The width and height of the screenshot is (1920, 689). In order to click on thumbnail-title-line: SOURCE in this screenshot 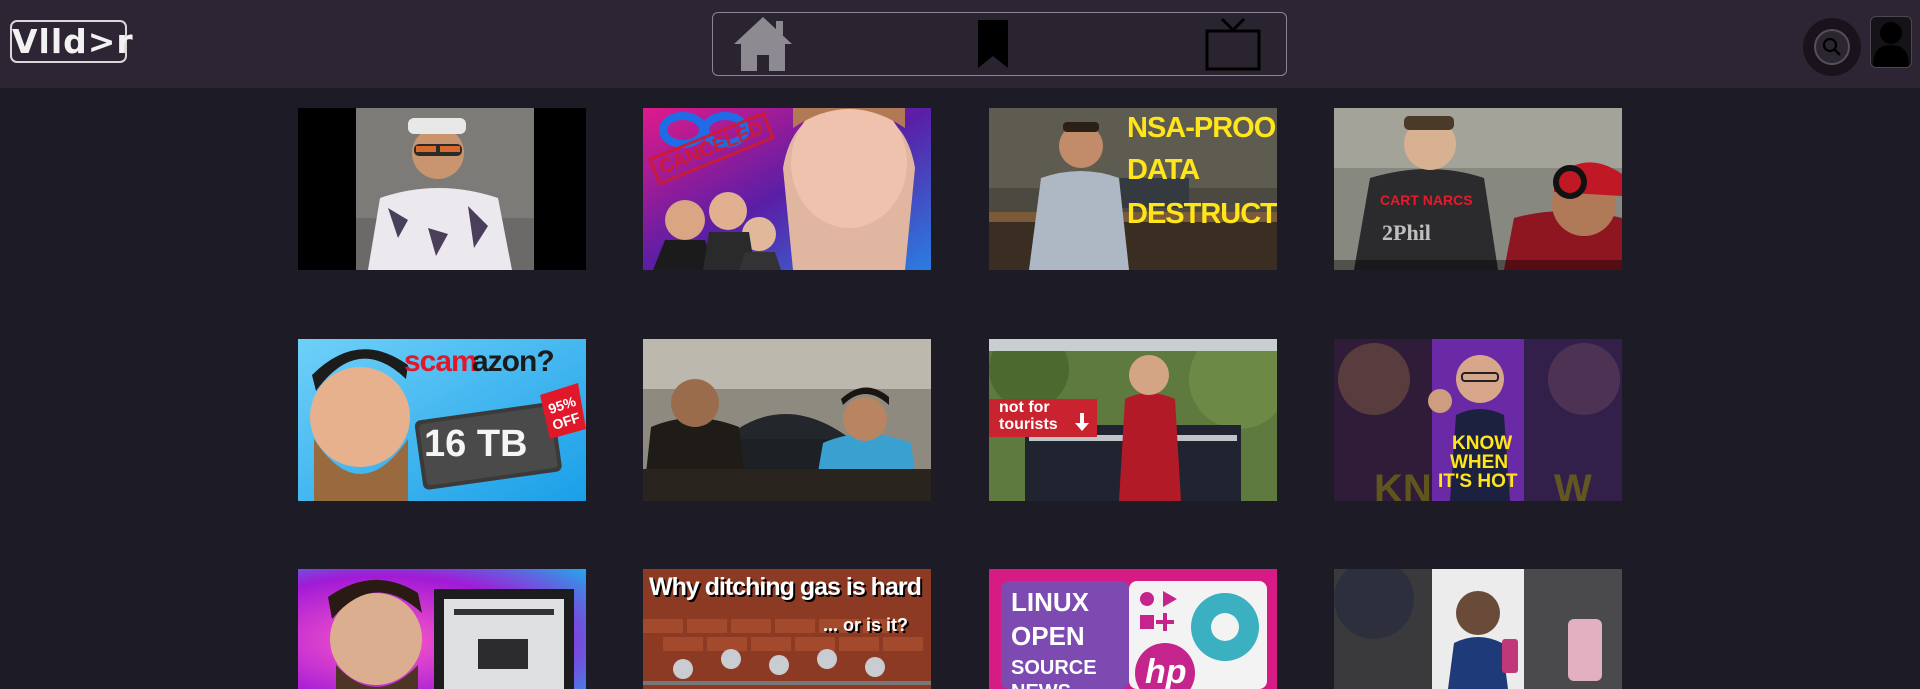, I will do `click(1054, 668)`.